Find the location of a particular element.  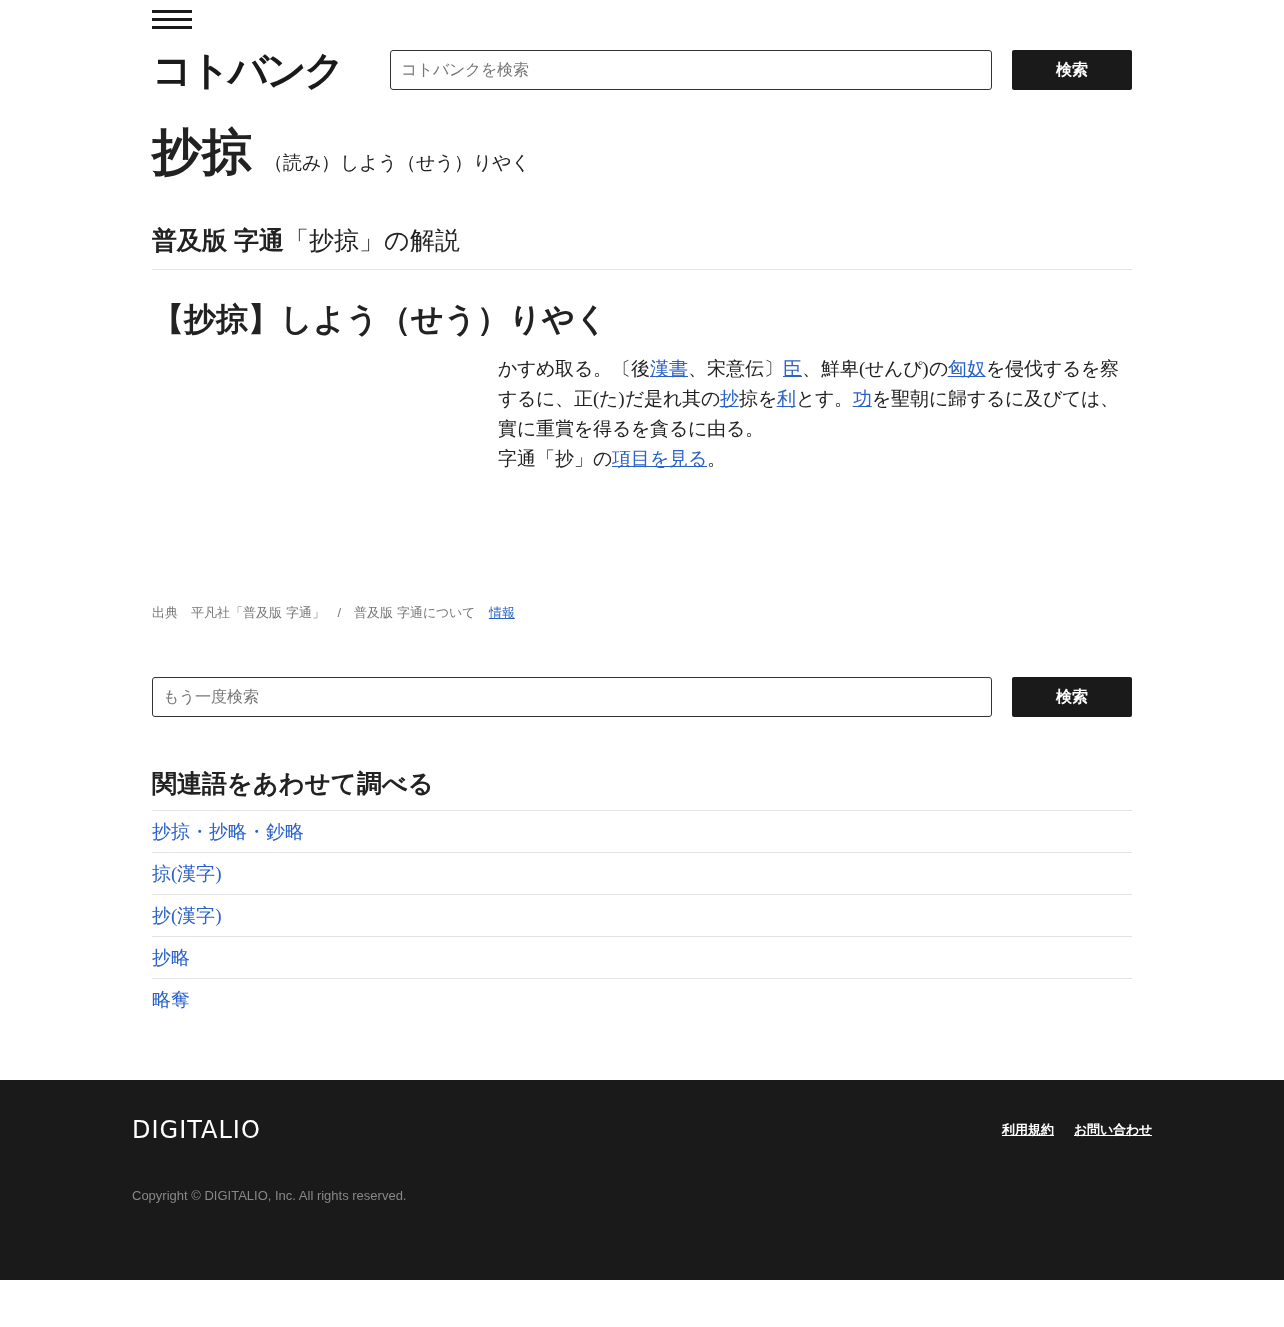

copyright-text: Copyright © DIGITALIO, Inc. All rights reserved. is located at coordinates (270, 1195).